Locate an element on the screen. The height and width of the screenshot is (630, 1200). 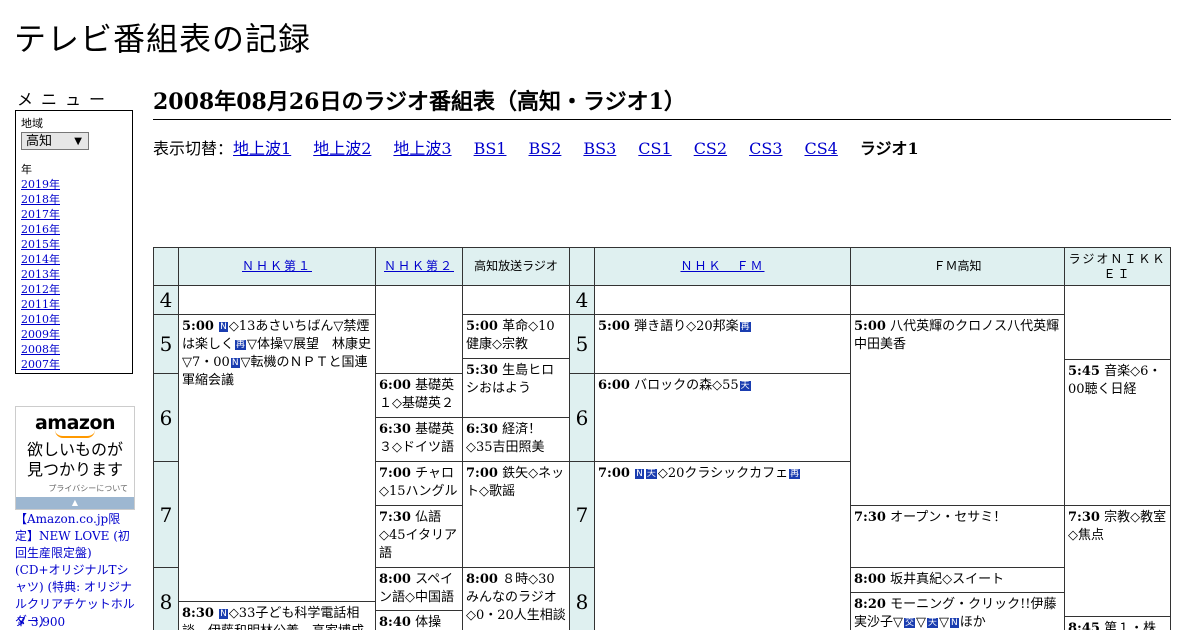
switch-link-bs2: BS2 is located at coordinates (544, 148).